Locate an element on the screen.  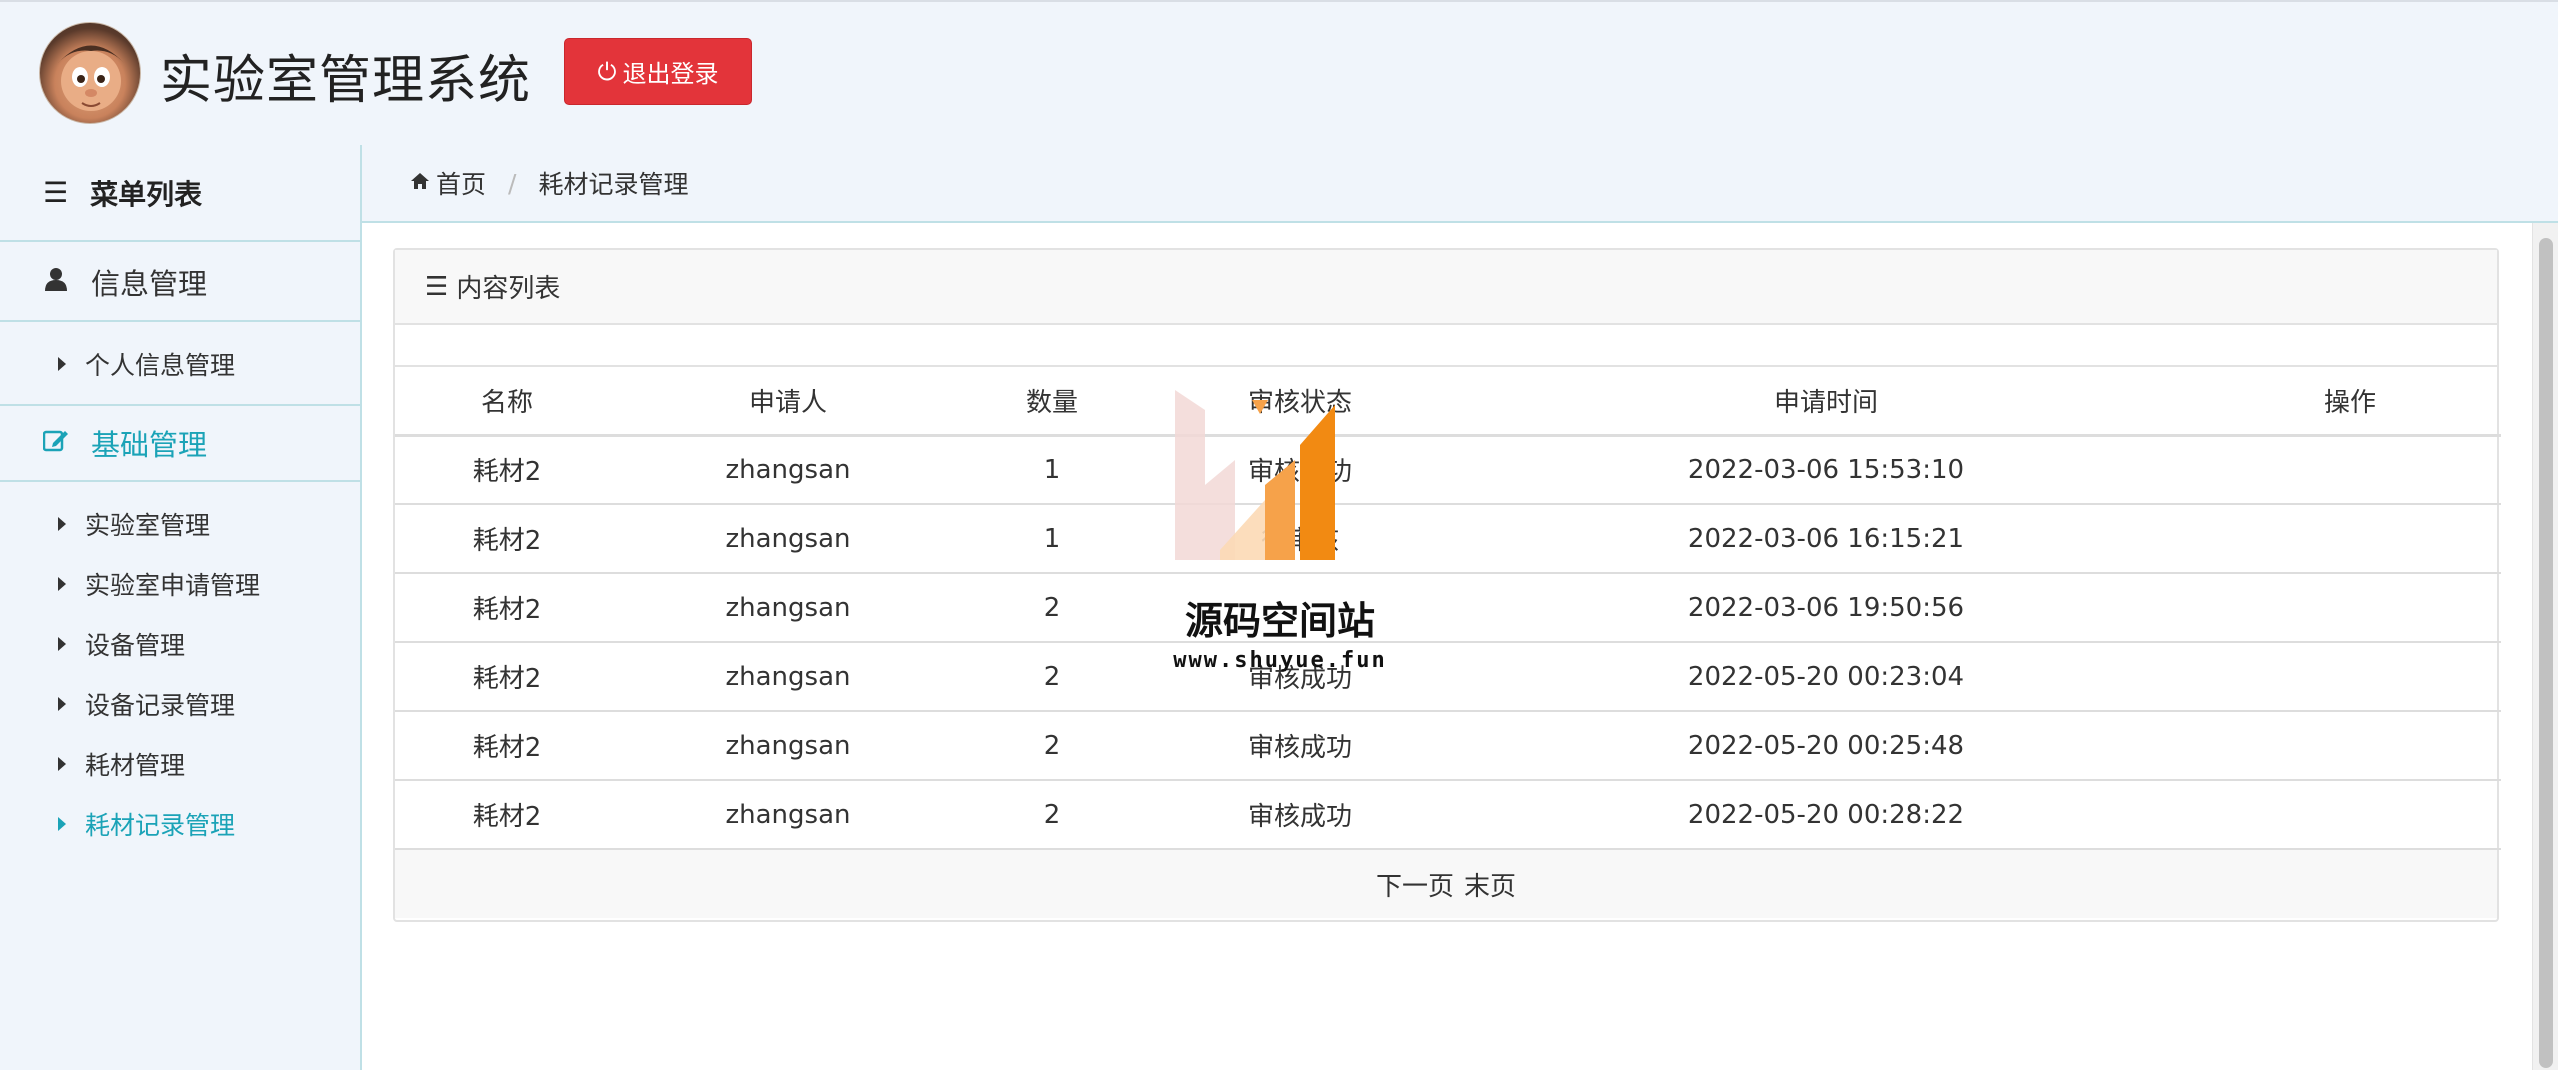
watermark-url: www.shuyue.fun is located at coordinates (1280, 660).